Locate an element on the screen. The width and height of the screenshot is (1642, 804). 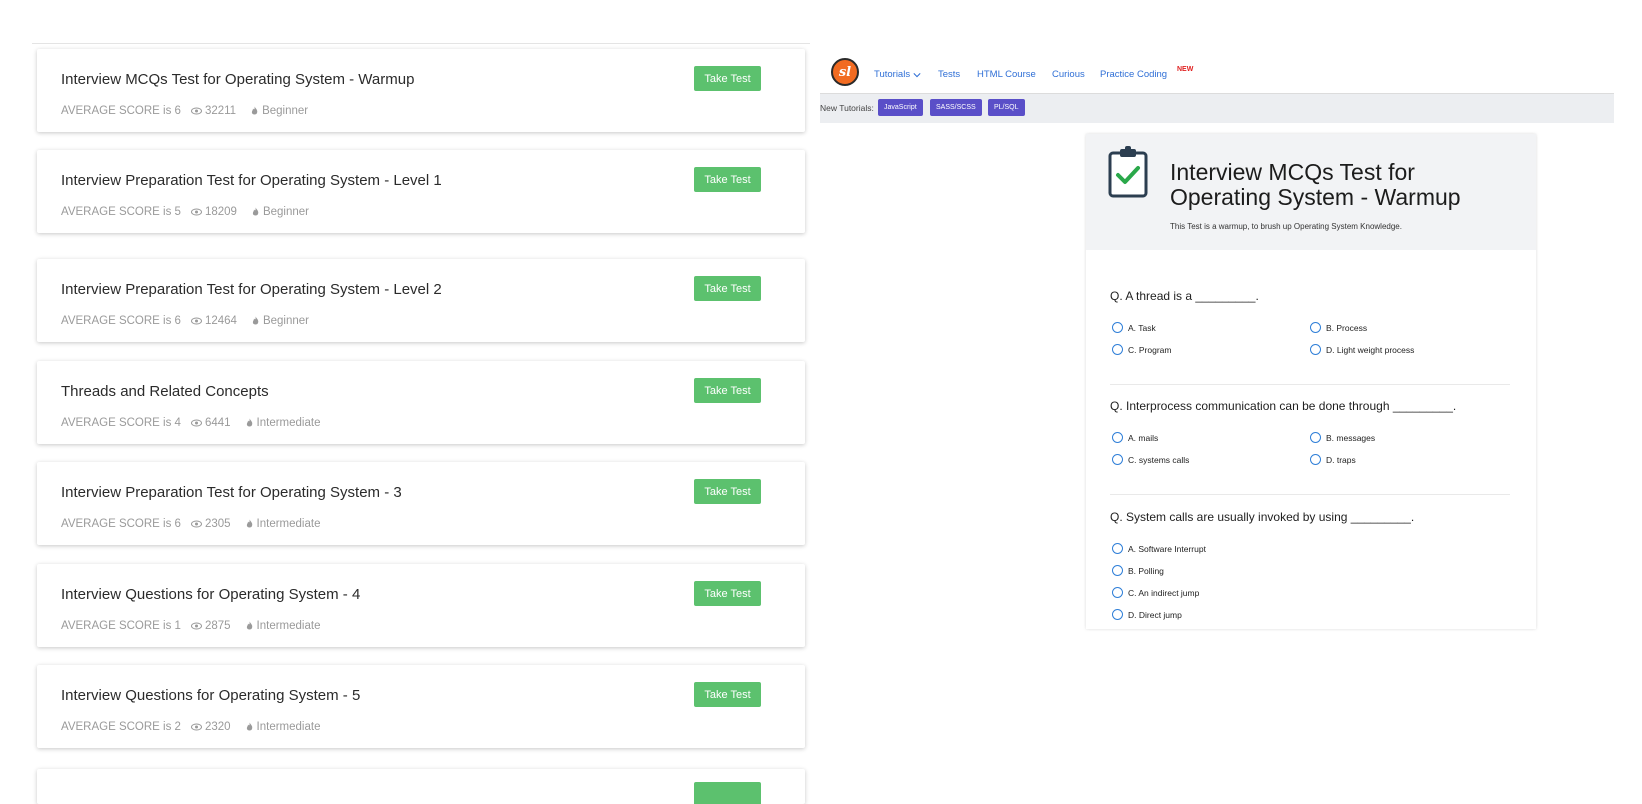
average-score-value: 4 is located at coordinates (177, 423).